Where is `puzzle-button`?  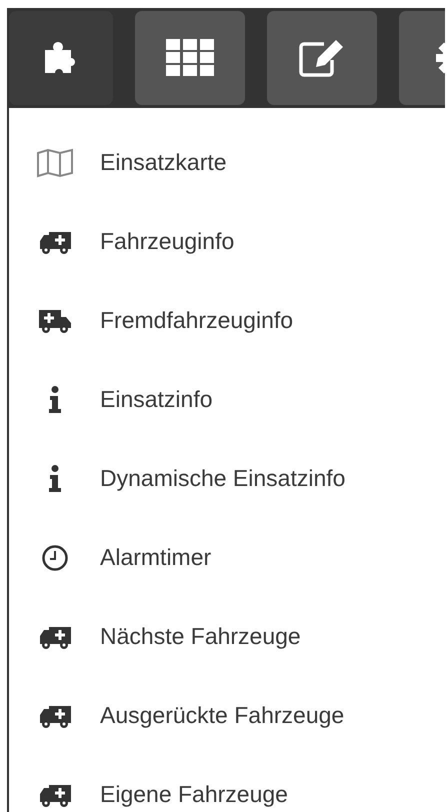 puzzle-button is located at coordinates (61, 58).